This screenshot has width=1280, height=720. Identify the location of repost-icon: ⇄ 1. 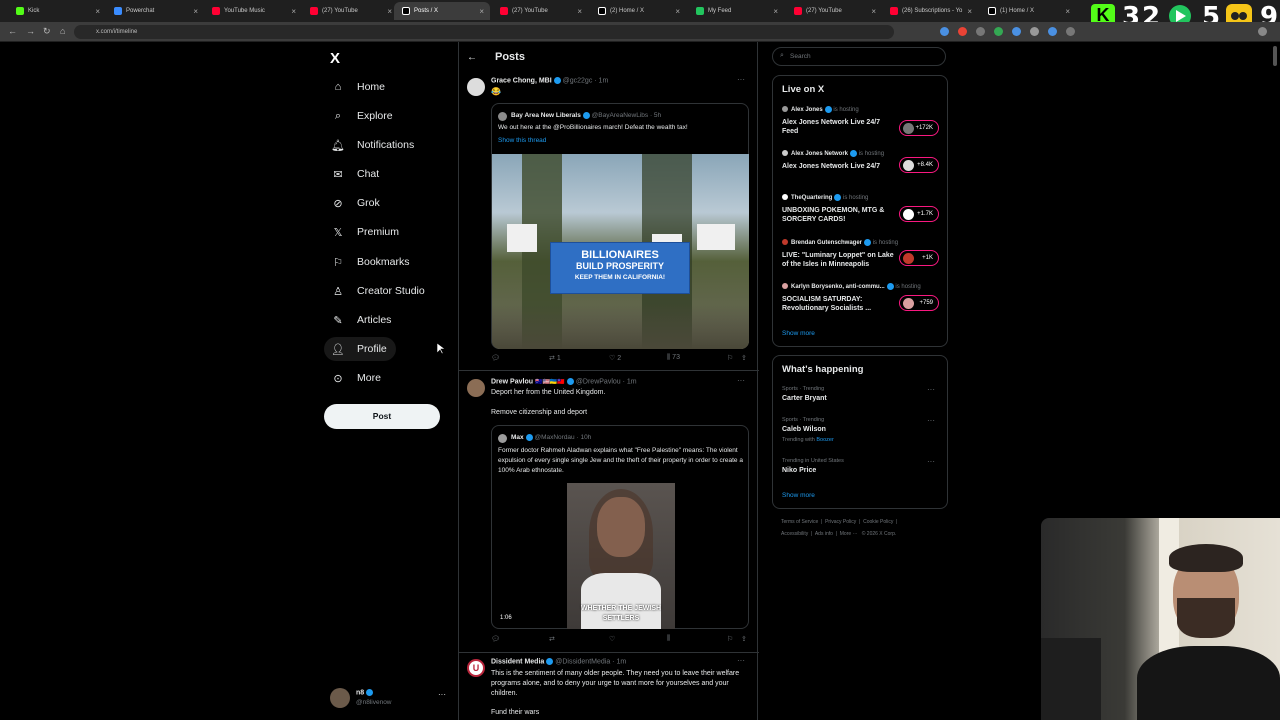
(555, 358).